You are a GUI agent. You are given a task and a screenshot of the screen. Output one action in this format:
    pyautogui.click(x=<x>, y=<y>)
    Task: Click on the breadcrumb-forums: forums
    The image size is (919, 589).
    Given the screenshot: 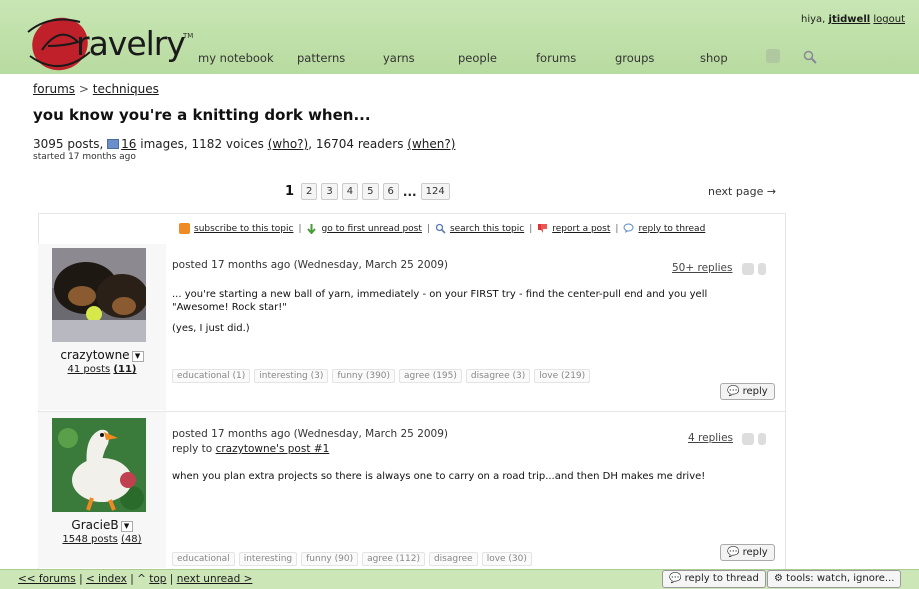 What is the action you would take?
    pyautogui.click(x=54, y=89)
    